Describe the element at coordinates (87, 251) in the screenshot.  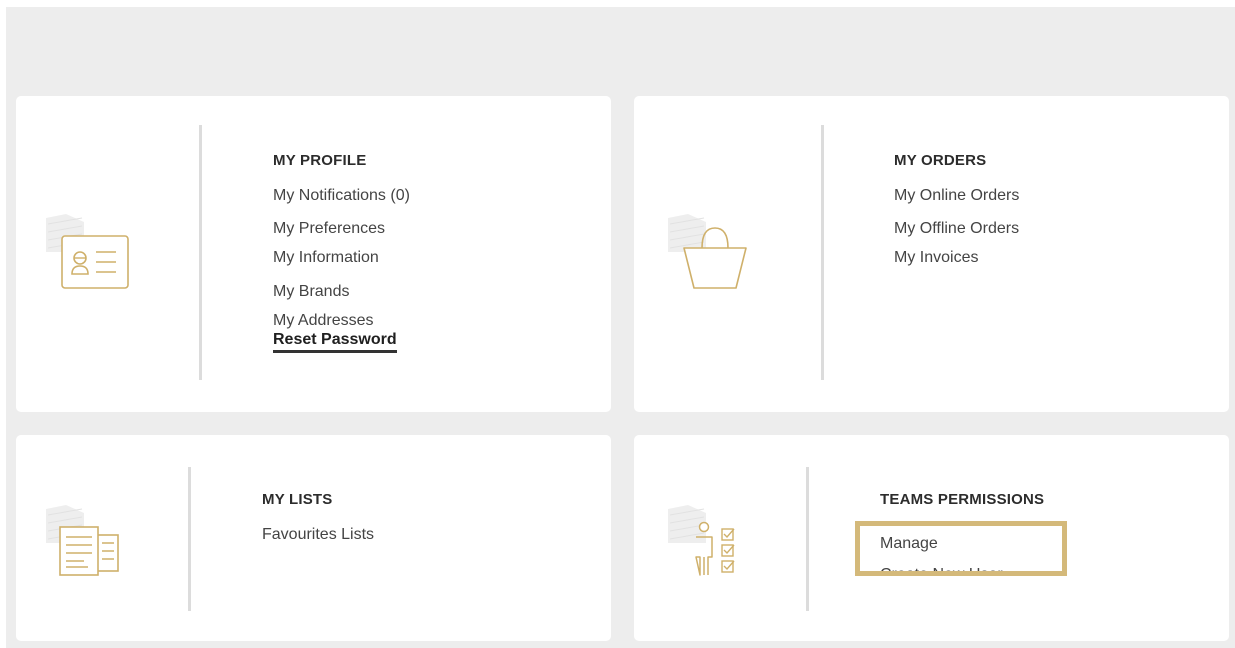
I see `id-card-icon` at that location.